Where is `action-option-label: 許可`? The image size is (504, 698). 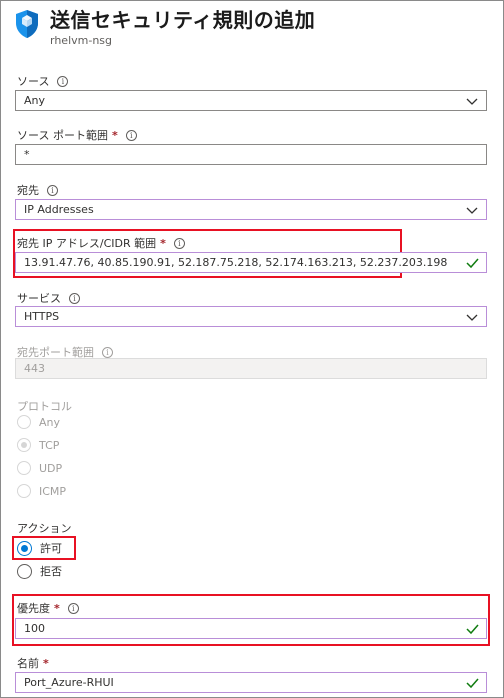 action-option-label: 許可 is located at coordinates (51, 548).